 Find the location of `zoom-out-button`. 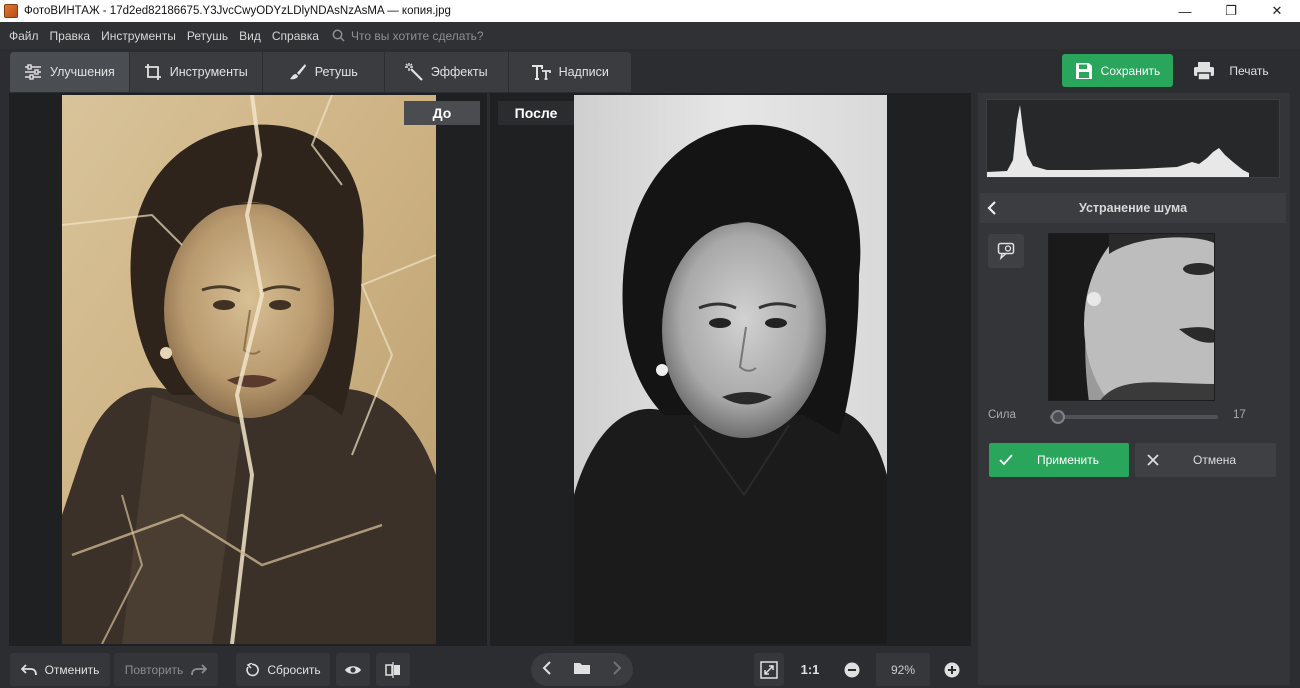

zoom-out-button is located at coordinates (852, 669).